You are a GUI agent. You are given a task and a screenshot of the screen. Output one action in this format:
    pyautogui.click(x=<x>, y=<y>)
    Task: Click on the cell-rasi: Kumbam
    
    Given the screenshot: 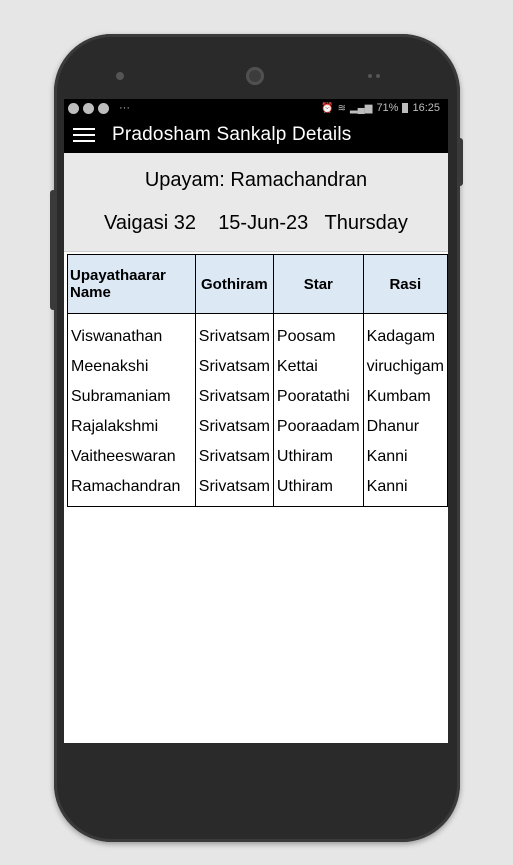 What is the action you would take?
    pyautogui.click(x=405, y=397)
    